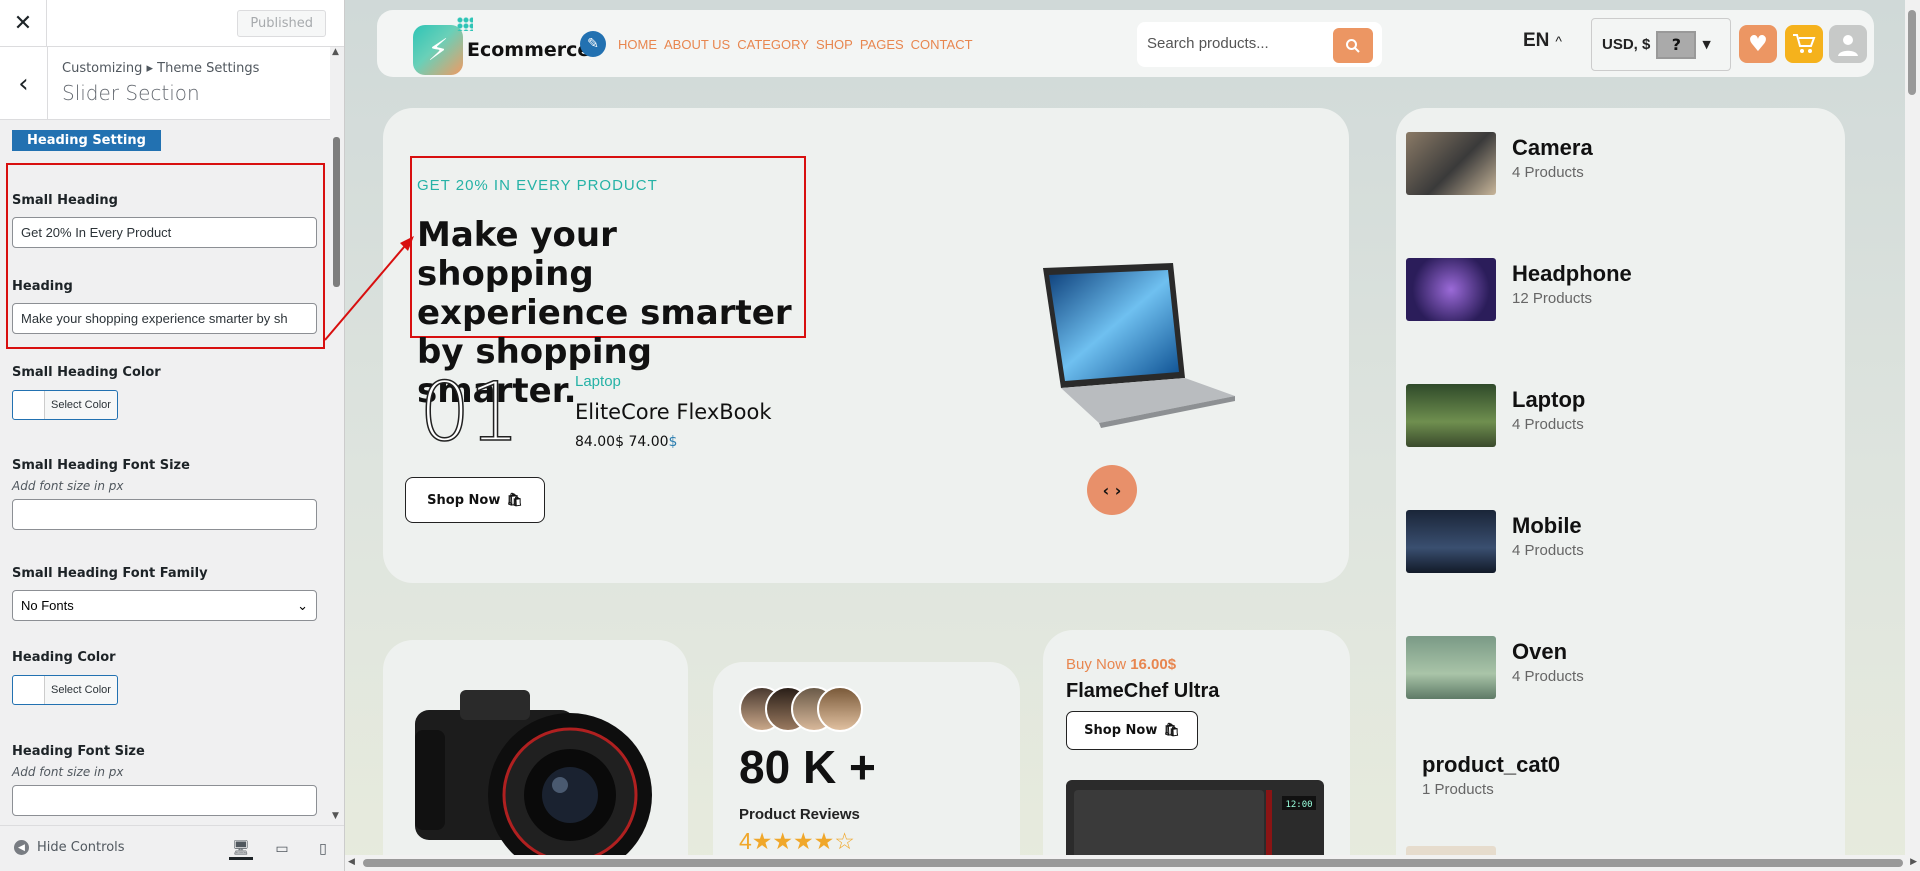 The image size is (1920, 871). Describe the element at coordinates (337, 436) in the screenshot. I see `customizer-scrollbar: ▲ ▼` at that location.